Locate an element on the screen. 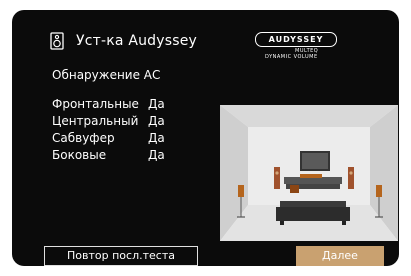 The height and width of the screenshot is (276, 411). result-row: Центральный Да is located at coordinates (108, 121).